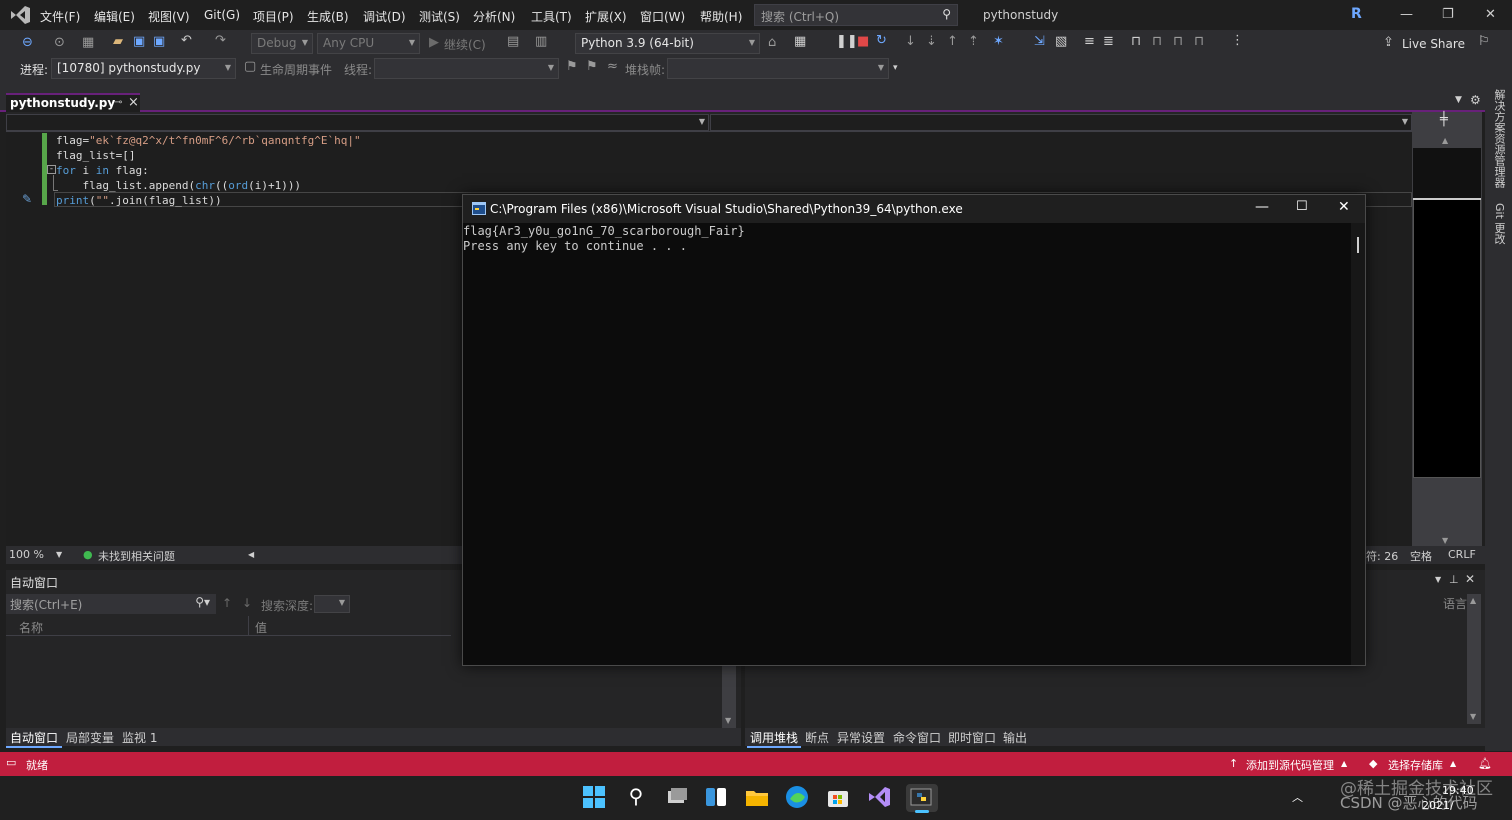 The image size is (1512, 820). I want to click on auto-hide-pin-icon: ⊥, so click(1454, 579).